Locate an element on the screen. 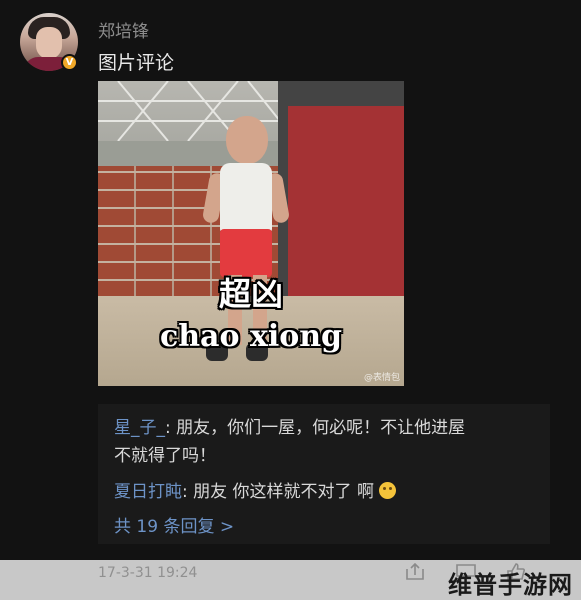  avatar-face is located at coordinates (49, 43).